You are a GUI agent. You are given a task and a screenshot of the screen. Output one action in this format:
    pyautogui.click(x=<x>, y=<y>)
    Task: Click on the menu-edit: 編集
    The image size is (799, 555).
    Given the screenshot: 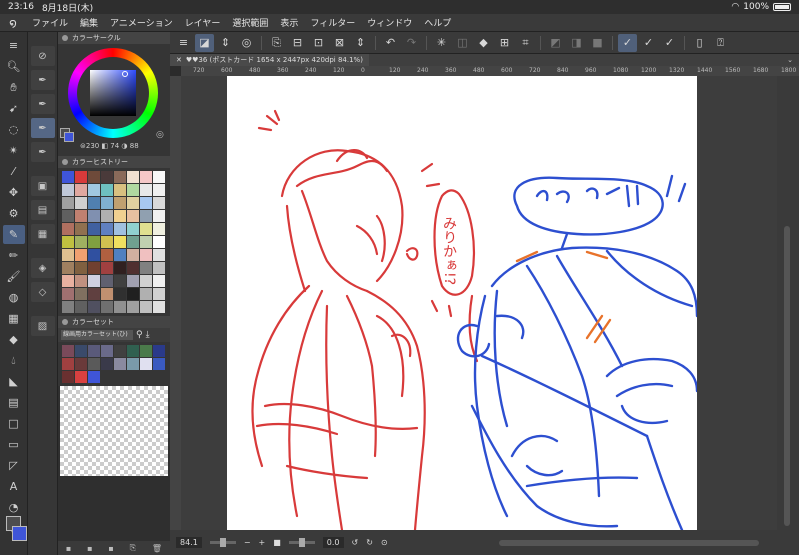 What is the action you would take?
    pyautogui.click(x=89, y=22)
    